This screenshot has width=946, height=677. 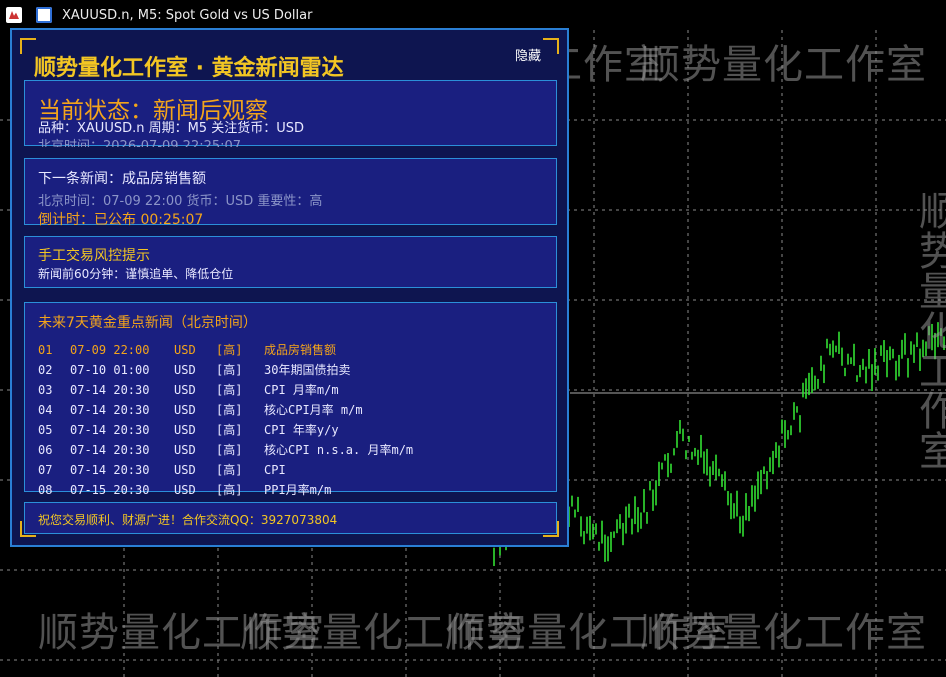 I want to click on beijing-time: 北京时间：2026-07-09 22:25:07, so click(x=140, y=143).